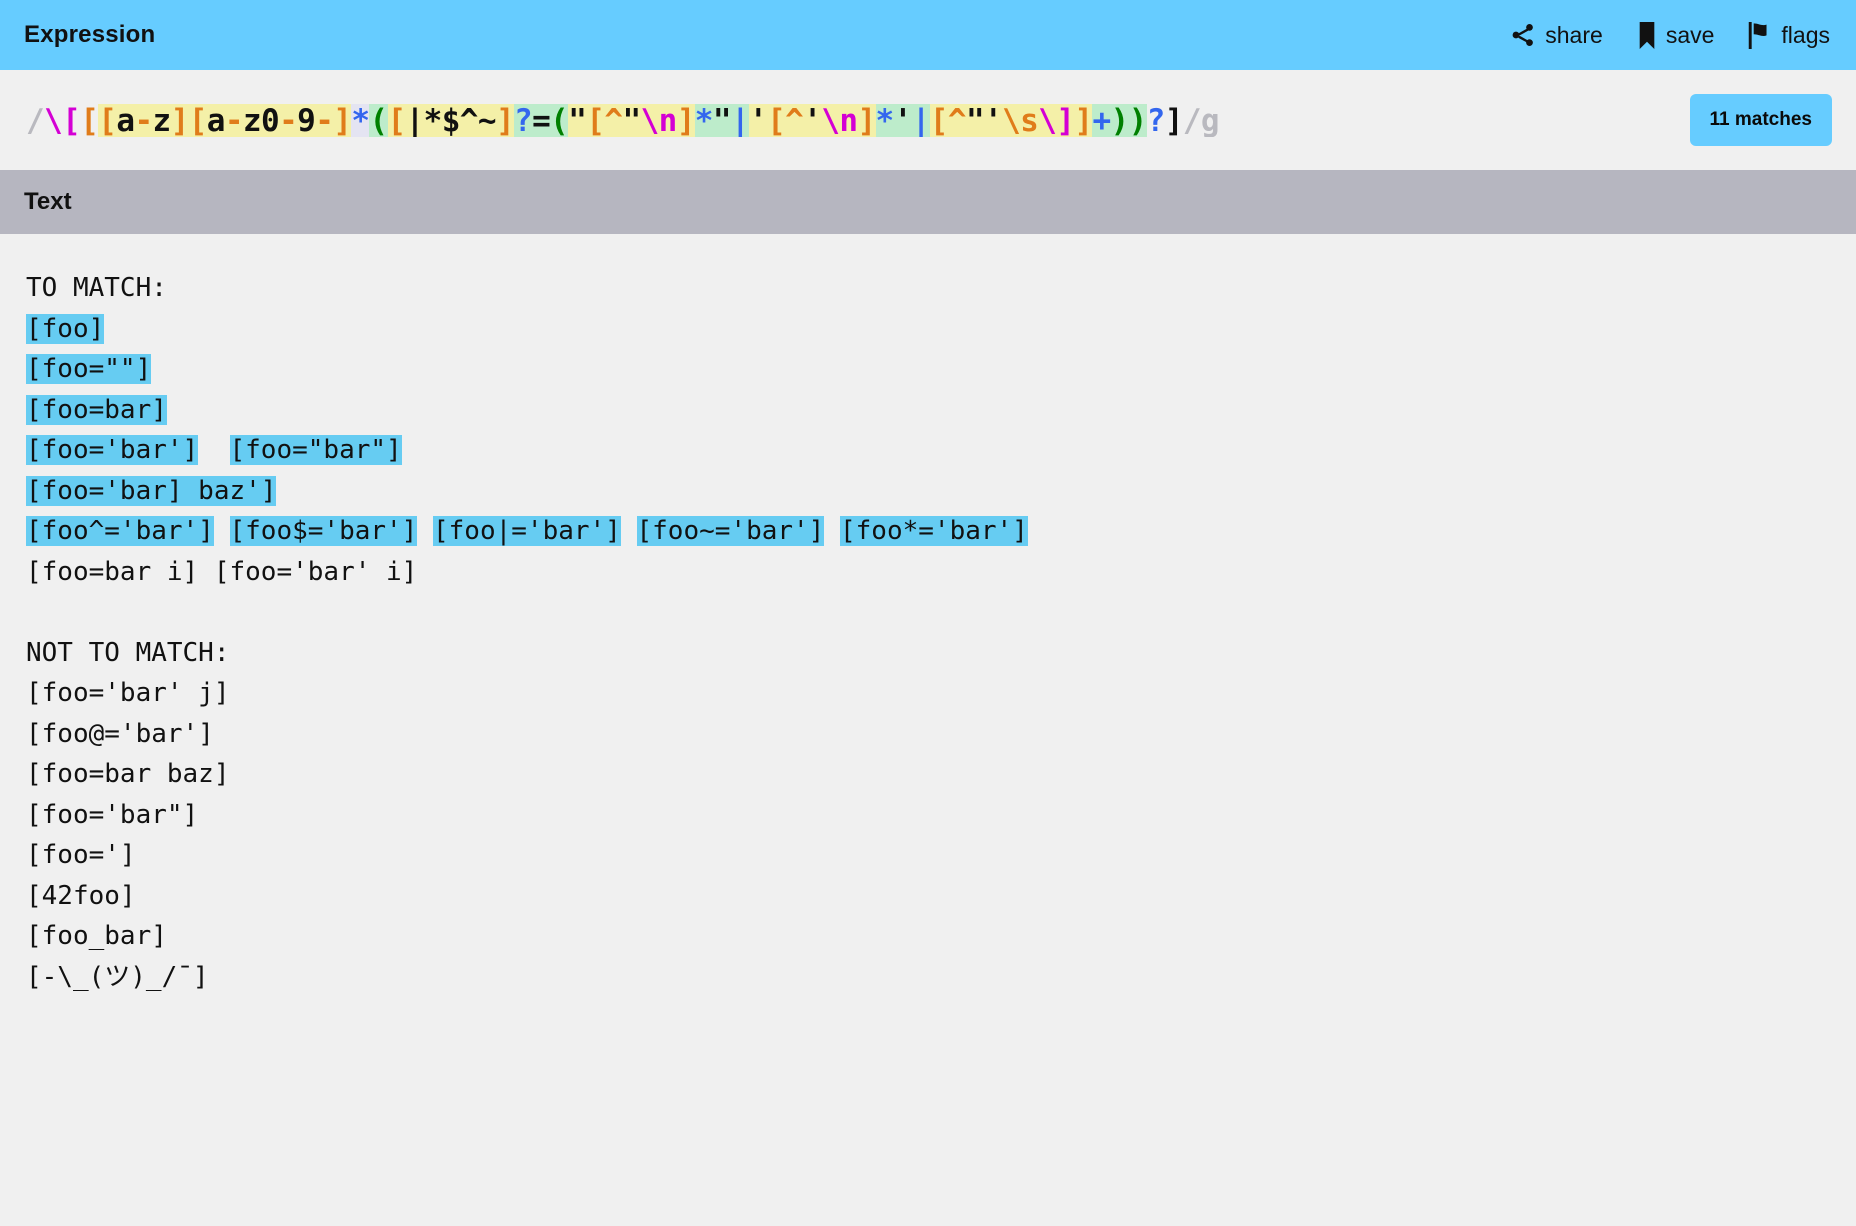 Image resolution: width=1856 pixels, height=1226 pixels. I want to click on test-text-segment: [foo=bar i] [foo='bar' i], so click(222, 571).